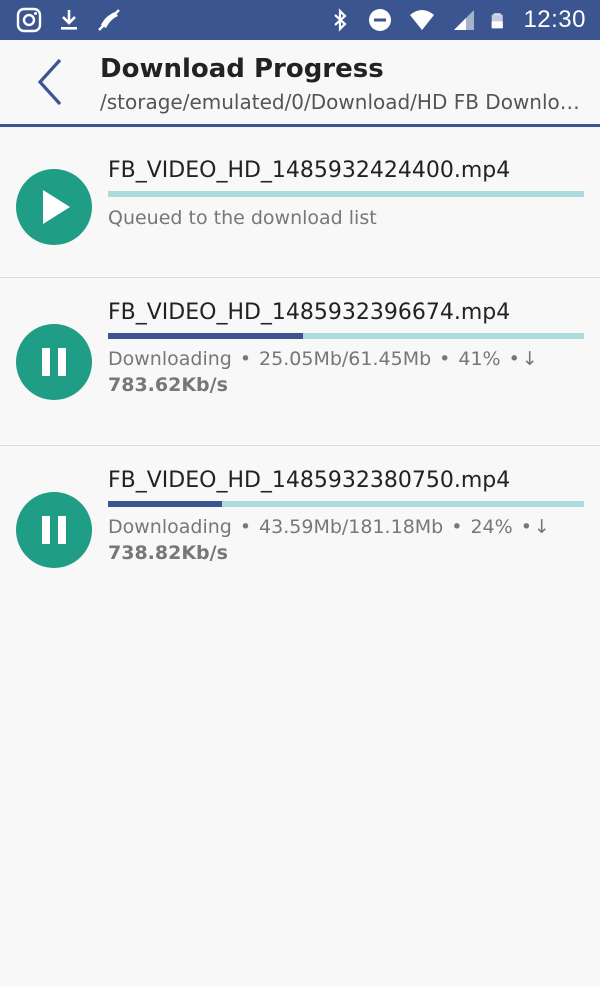  I want to click on back-arrow-icon, so click(51, 82).